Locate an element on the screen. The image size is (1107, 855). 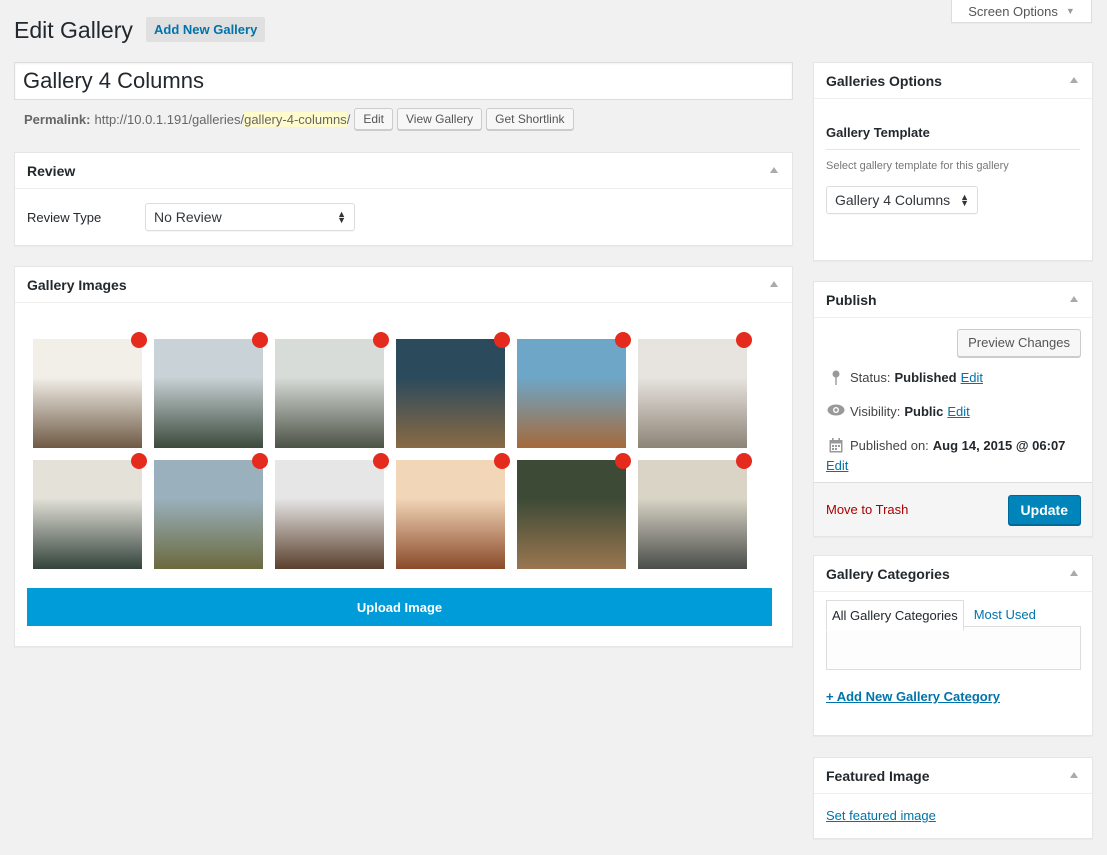
review-type-label: Review Type is located at coordinates (64, 217).